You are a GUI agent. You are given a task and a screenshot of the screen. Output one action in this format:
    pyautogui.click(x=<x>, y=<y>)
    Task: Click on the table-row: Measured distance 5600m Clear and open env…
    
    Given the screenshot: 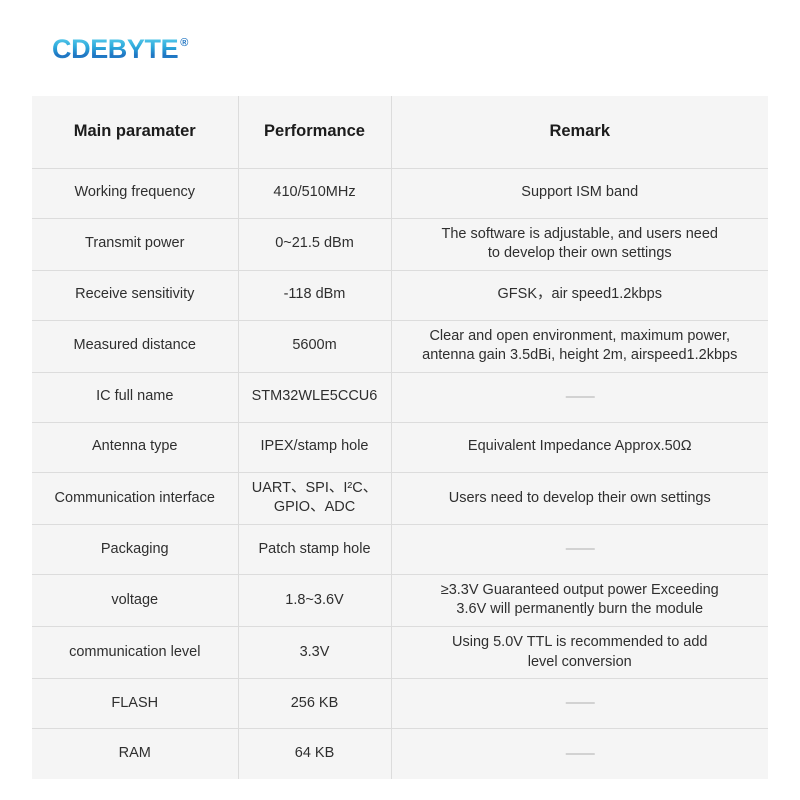 What is the action you would take?
    pyautogui.click(x=400, y=346)
    